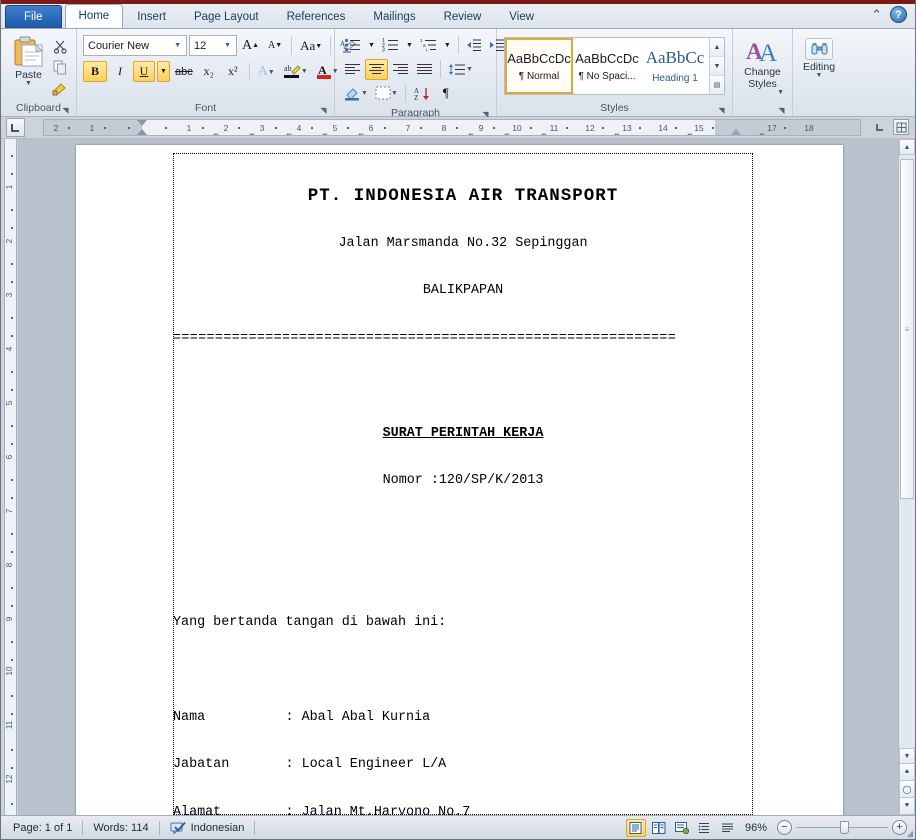 This screenshot has width=916, height=840. I want to click on style-preview: AaBbCcDc, so click(539, 58).